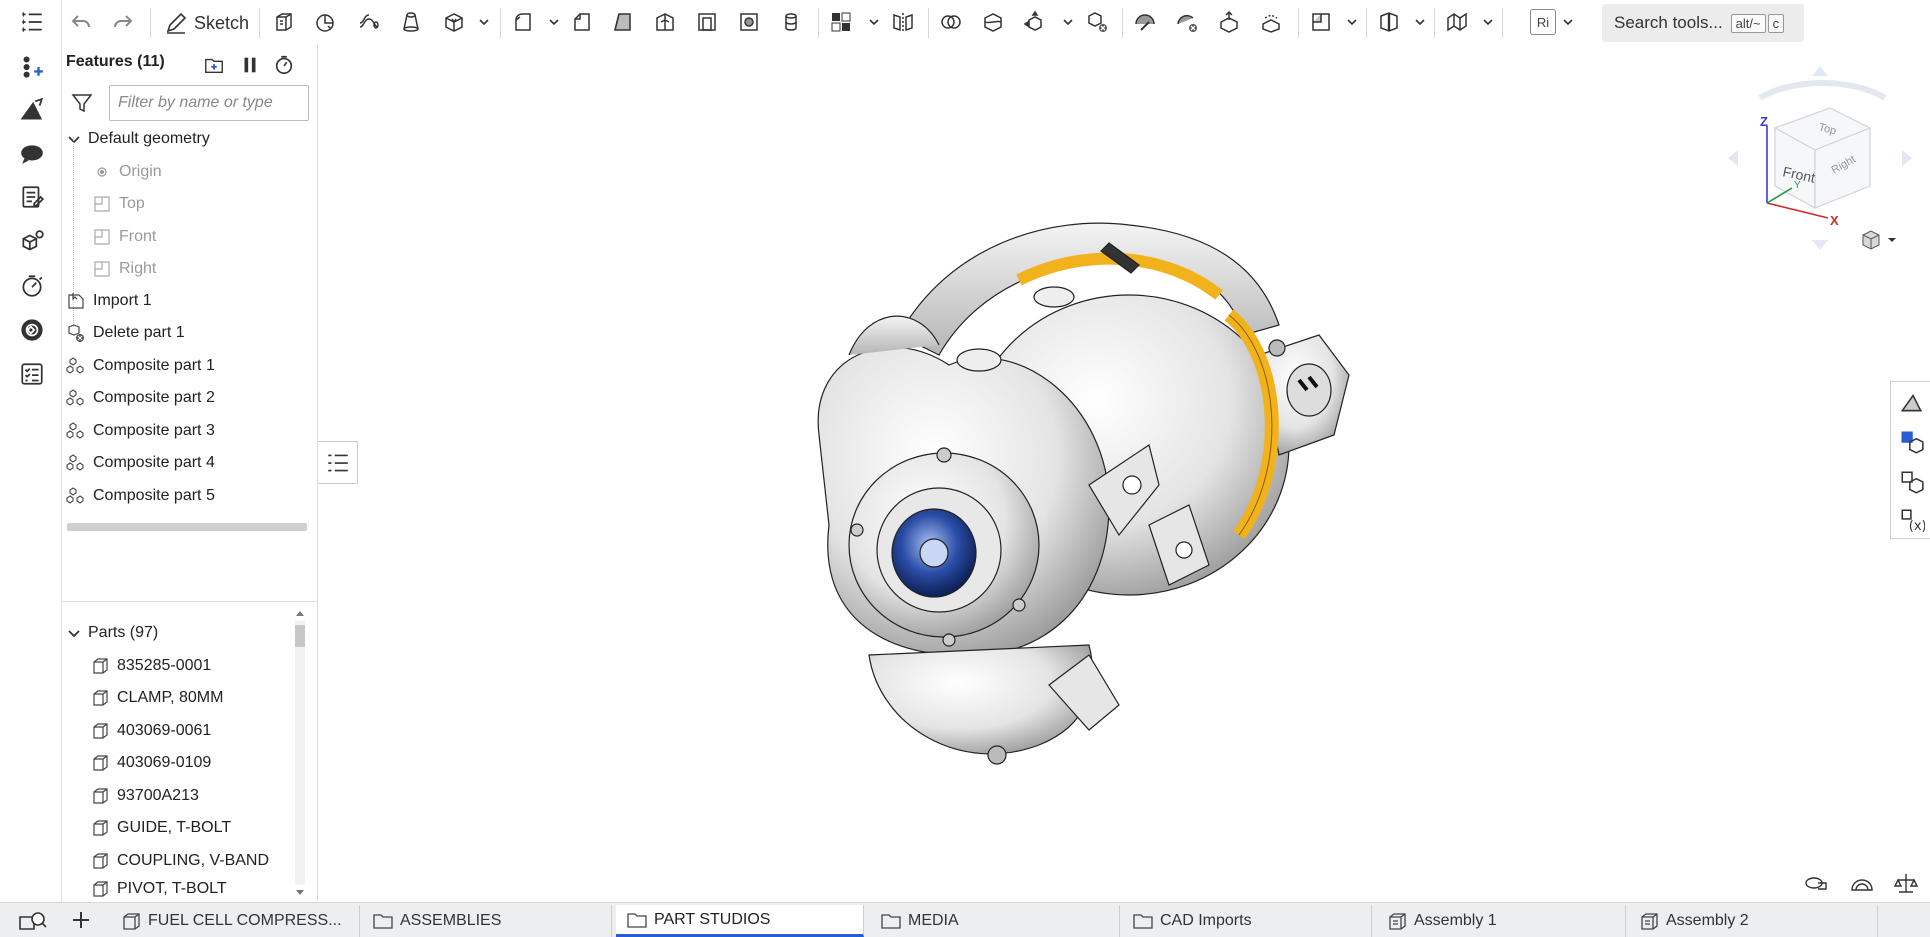 This screenshot has height=937, width=1930. Describe the element at coordinates (1321, 22) in the screenshot. I see `plane-icon` at that location.